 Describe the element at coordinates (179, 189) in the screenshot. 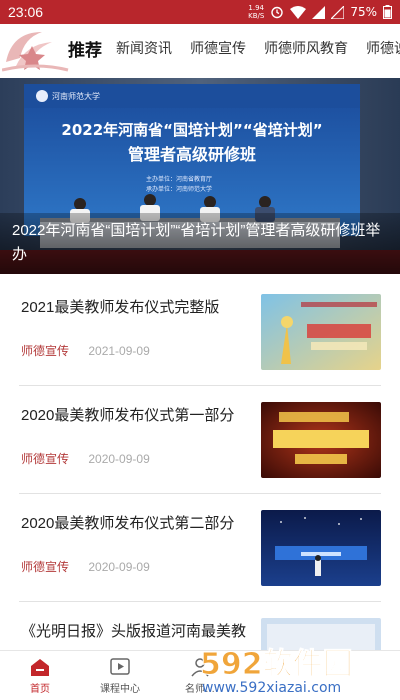

I see `banner-screen-host: 承办单位：河南师范大学` at that location.